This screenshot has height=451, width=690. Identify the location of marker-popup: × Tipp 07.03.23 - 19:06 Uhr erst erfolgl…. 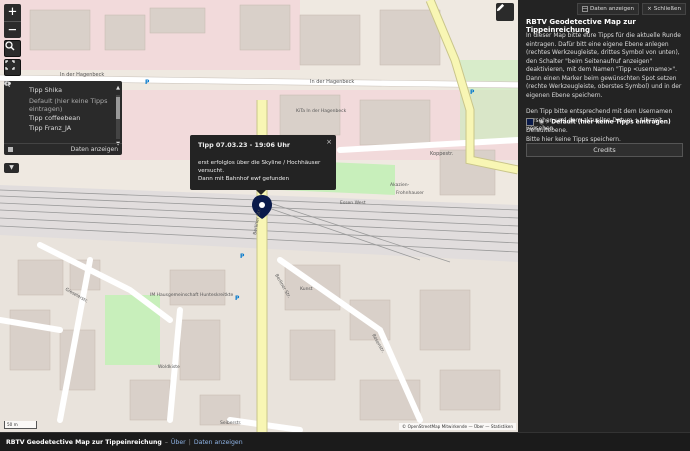
(263, 162).